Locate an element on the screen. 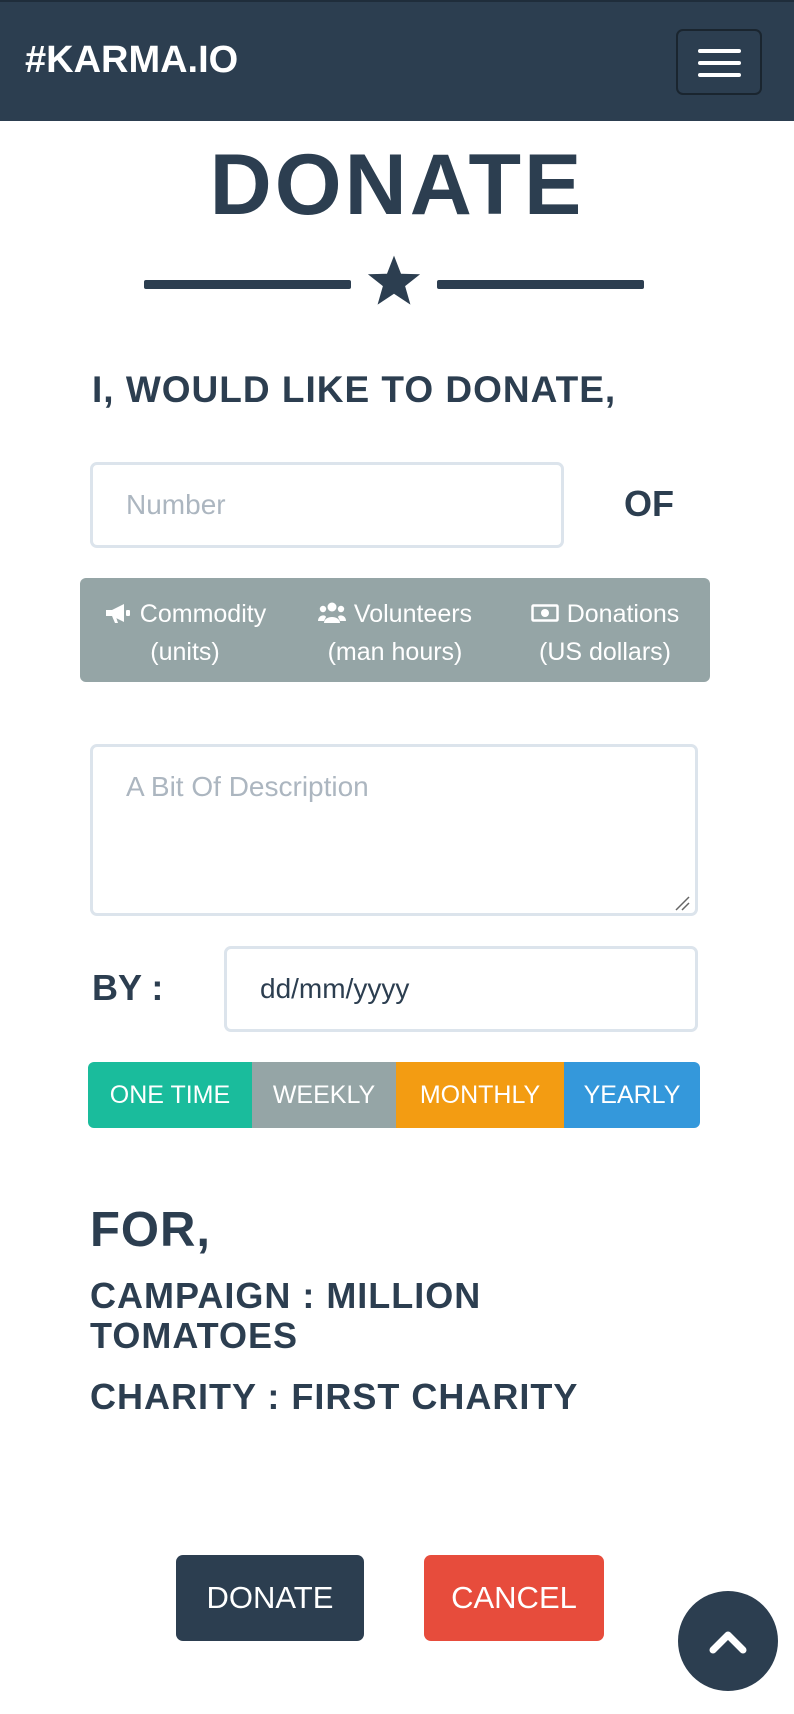  frequency-weekly-button: WEEKLY is located at coordinates (324, 1095).